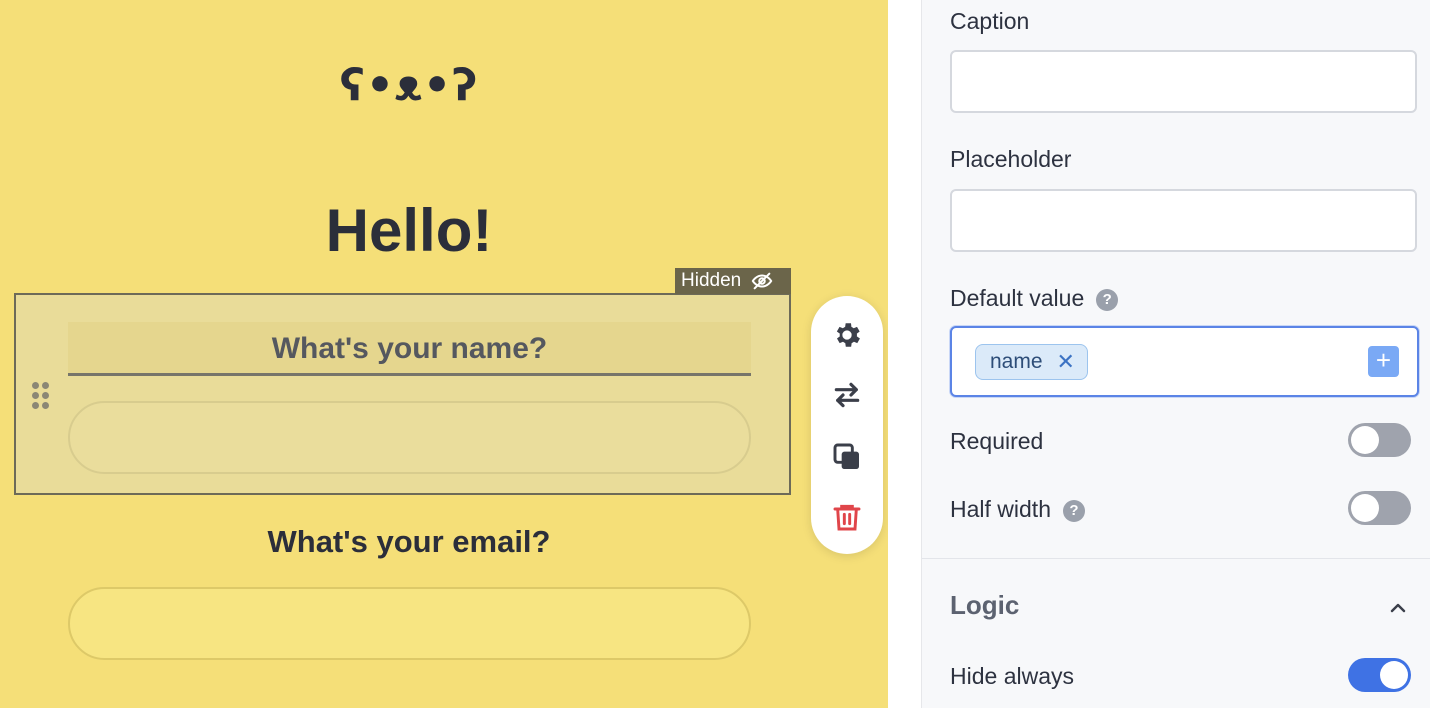  I want to click on hide-always-label: Hide always, so click(1012, 676).